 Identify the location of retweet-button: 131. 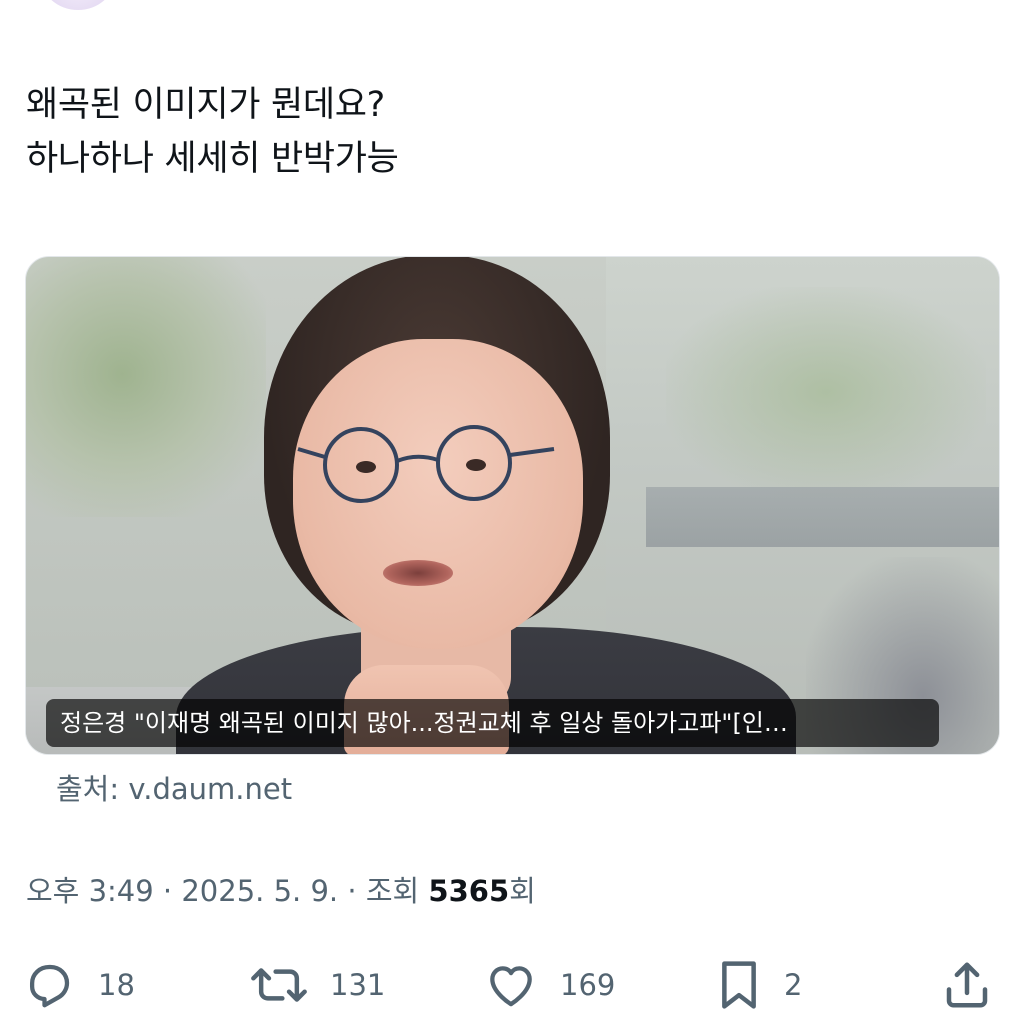
(317, 985).